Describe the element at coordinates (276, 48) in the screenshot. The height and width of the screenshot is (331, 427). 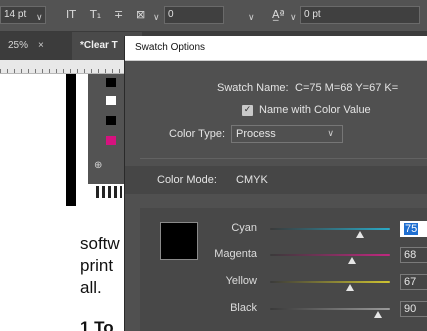
I see `dialog-titlebar: Swatch Options` at that location.